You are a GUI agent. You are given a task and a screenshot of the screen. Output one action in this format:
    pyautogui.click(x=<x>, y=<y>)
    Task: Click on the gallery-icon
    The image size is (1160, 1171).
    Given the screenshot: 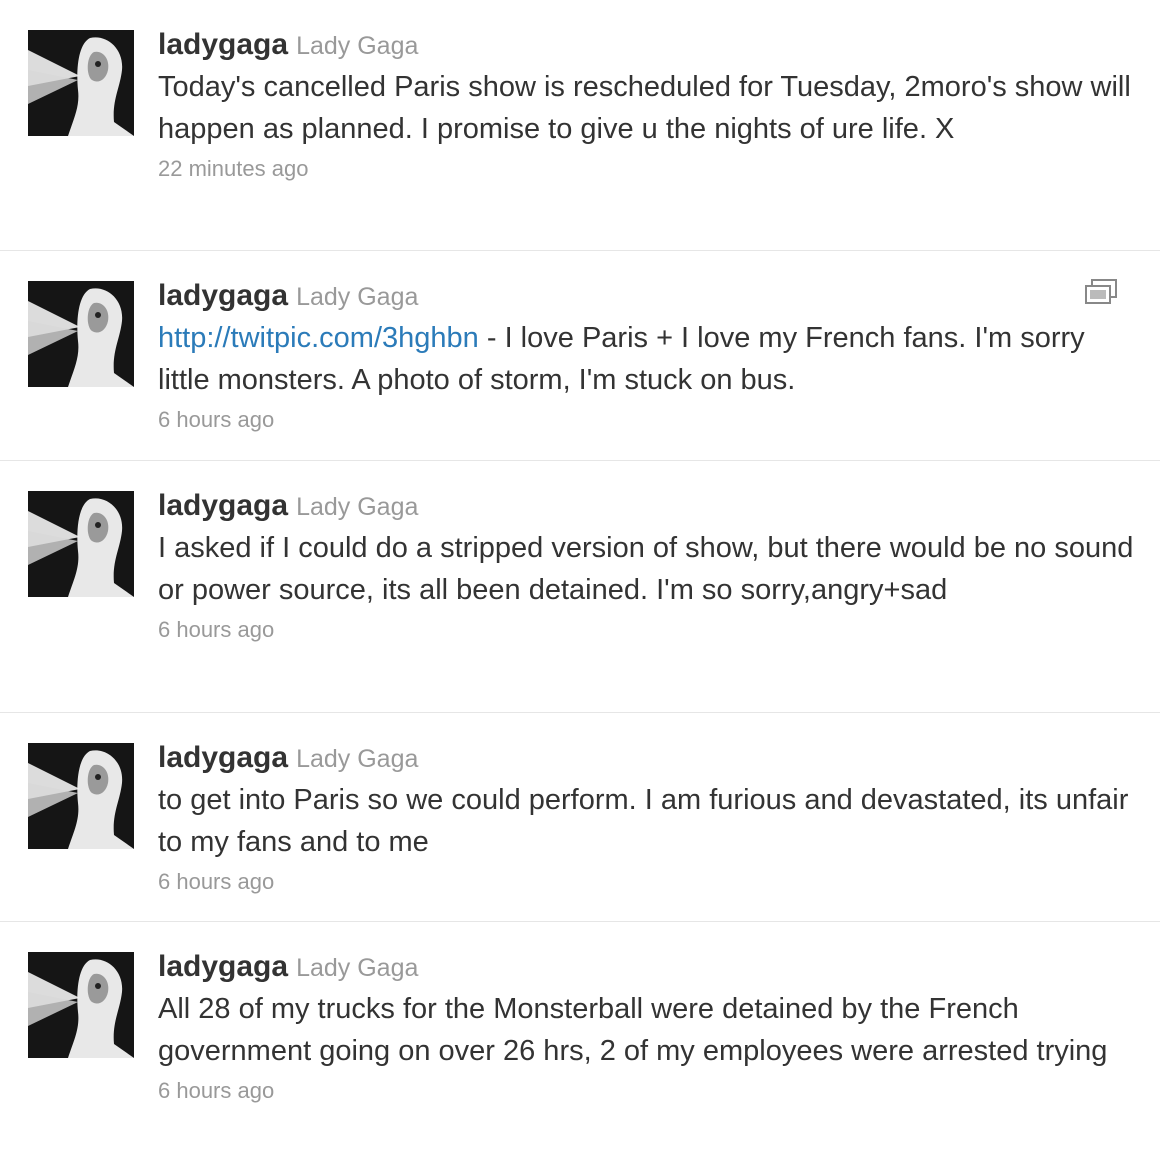 What is the action you would take?
    pyautogui.click(x=1101, y=292)
    